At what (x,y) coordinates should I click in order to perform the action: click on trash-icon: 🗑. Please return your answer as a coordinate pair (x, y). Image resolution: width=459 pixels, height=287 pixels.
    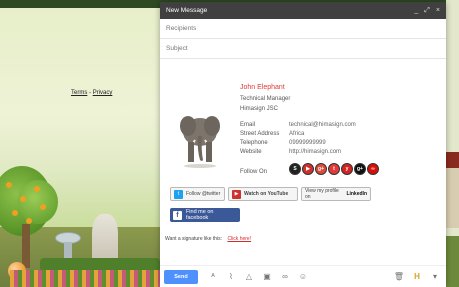
    Looking at the image, I should click on (399, 277).